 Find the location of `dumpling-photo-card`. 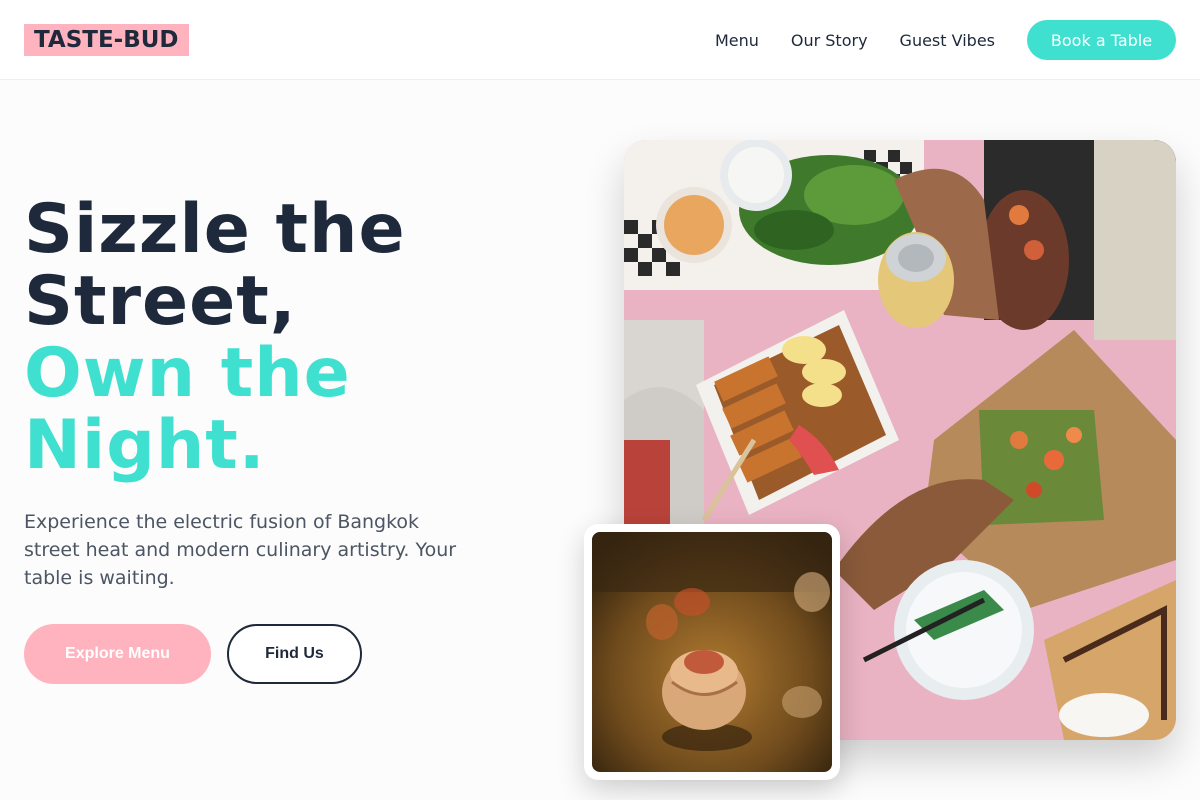

dumpling-photo-card is located at coordinates (712, 652).